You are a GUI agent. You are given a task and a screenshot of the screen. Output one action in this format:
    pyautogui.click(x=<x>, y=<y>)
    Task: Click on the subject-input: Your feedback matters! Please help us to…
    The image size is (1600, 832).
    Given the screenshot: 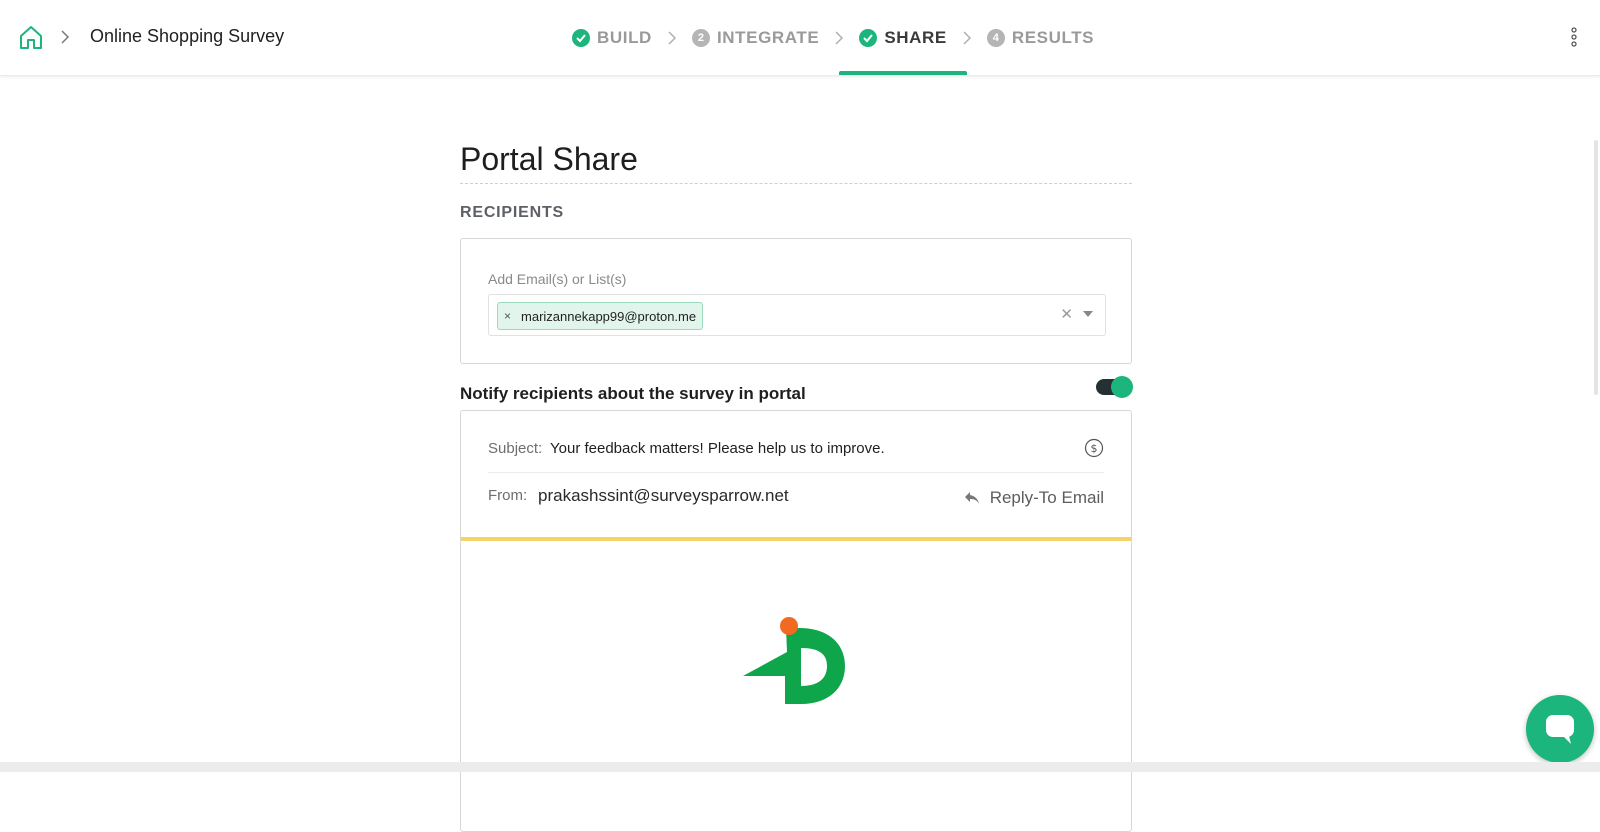 What is the action you would take?
    pyautogui.click(x=717, y=448)
    